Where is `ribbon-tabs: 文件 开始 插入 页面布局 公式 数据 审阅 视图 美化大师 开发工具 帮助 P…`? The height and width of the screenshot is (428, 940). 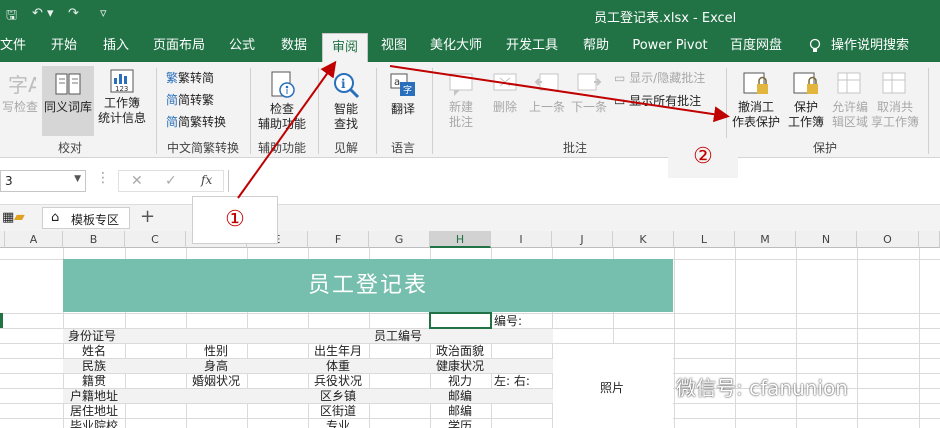
ribbon-tabs: 文件 开始 插入 页面布局 公式 数据 审阅 视图 美化大师 开发工具 帮助 P… is located at coordinates (470, 46).